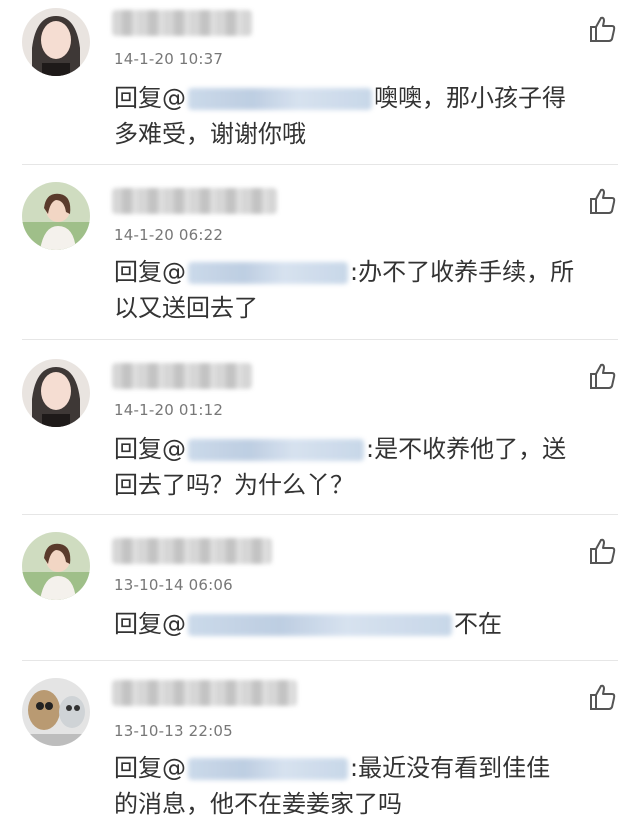 This screenshot has height=822, width=640. What do you see at coordinates (173, 585) in the screenshot?
I see `comment-time: 13-10-14 06:06` at bounding box center [173, 585].